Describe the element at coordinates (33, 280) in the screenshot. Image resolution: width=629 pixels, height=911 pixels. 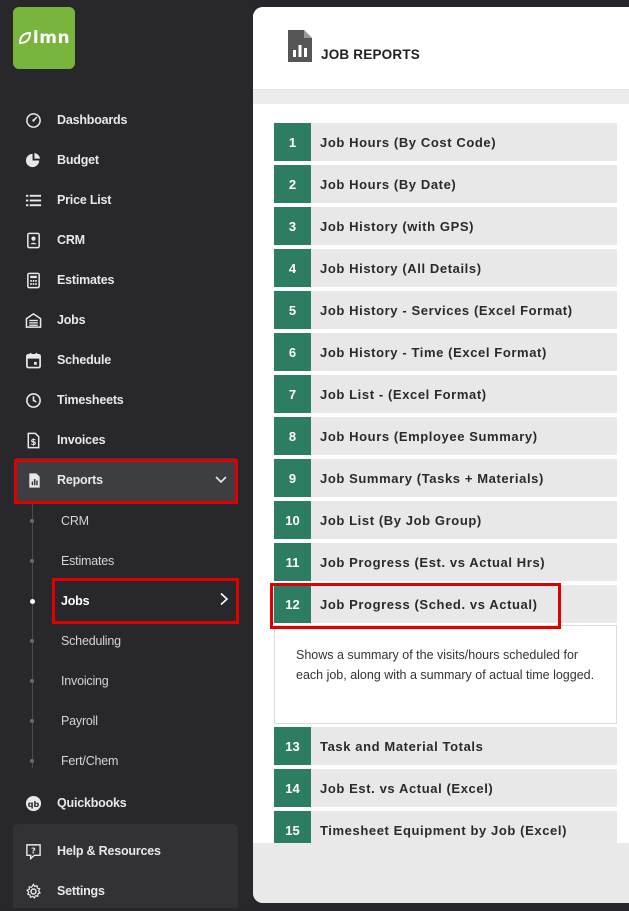
I see `calculator-icon` at that location.